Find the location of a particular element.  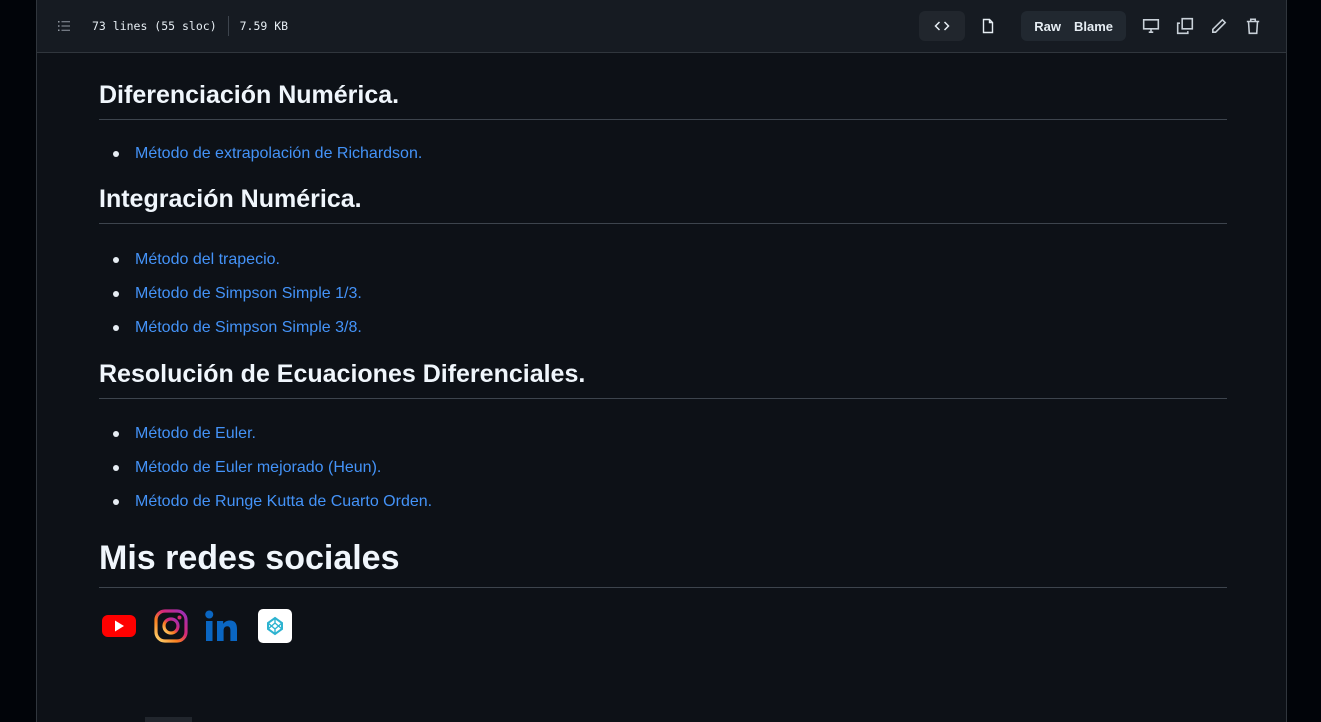

list-item: Método de Euler. is located at coordinates (663, 434).